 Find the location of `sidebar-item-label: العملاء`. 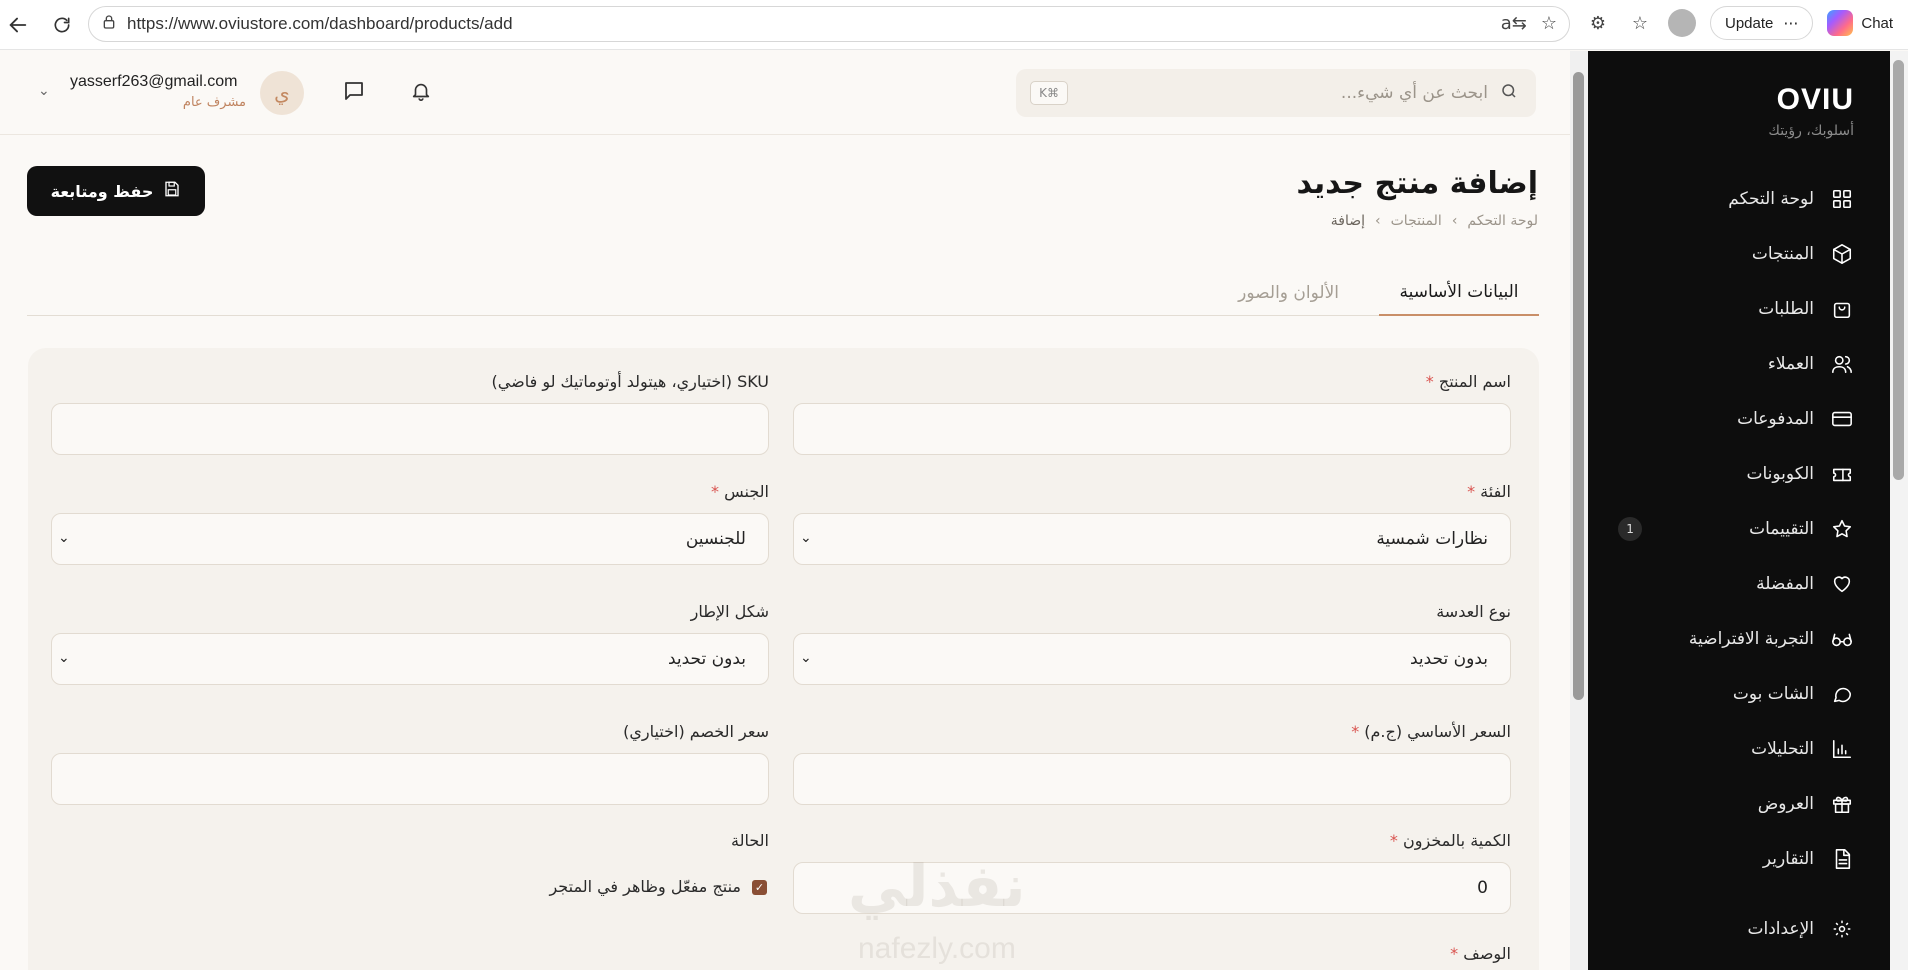

sidebar-item-label: العملاء is located at coordinates (1790, 363).